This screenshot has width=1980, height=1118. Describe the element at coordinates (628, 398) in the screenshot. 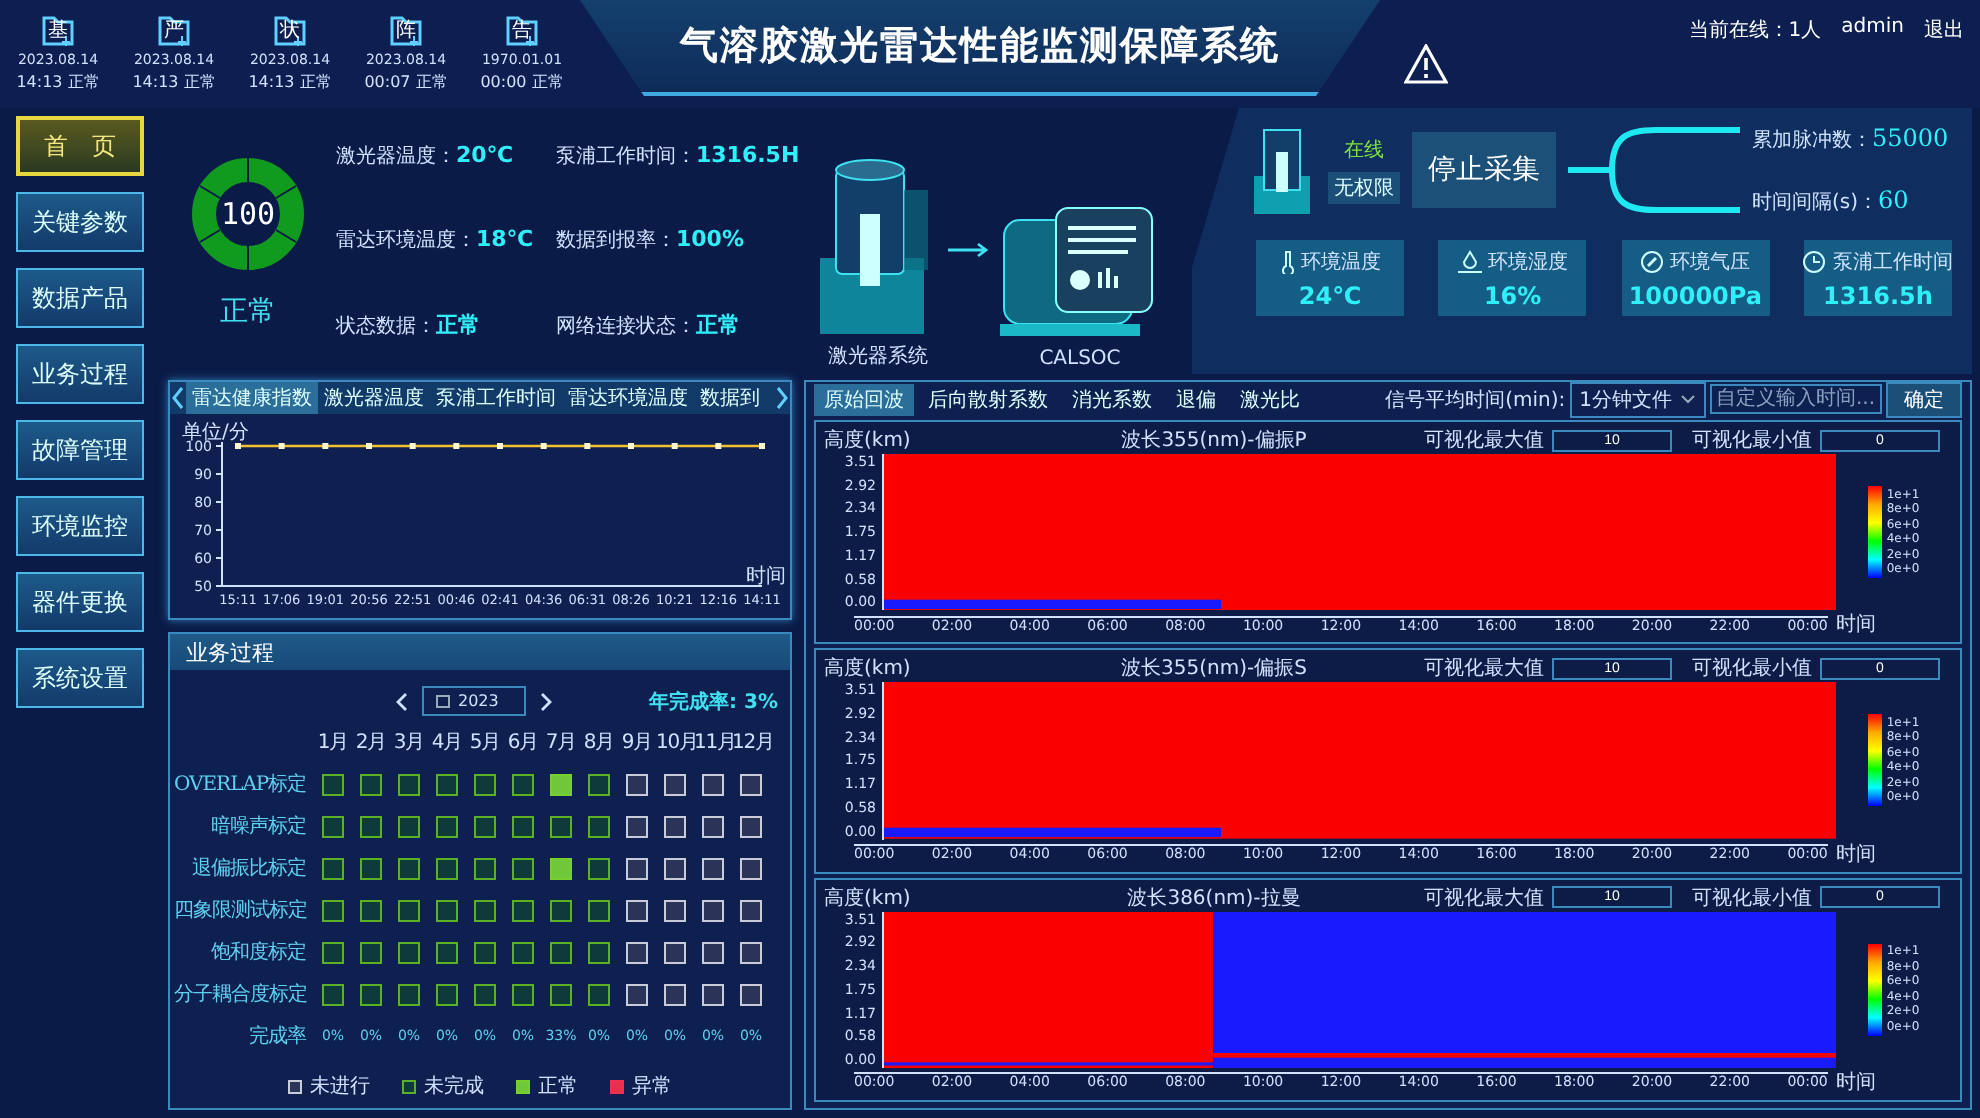

I see `chart-tab: 雷达环境温度` at that location.